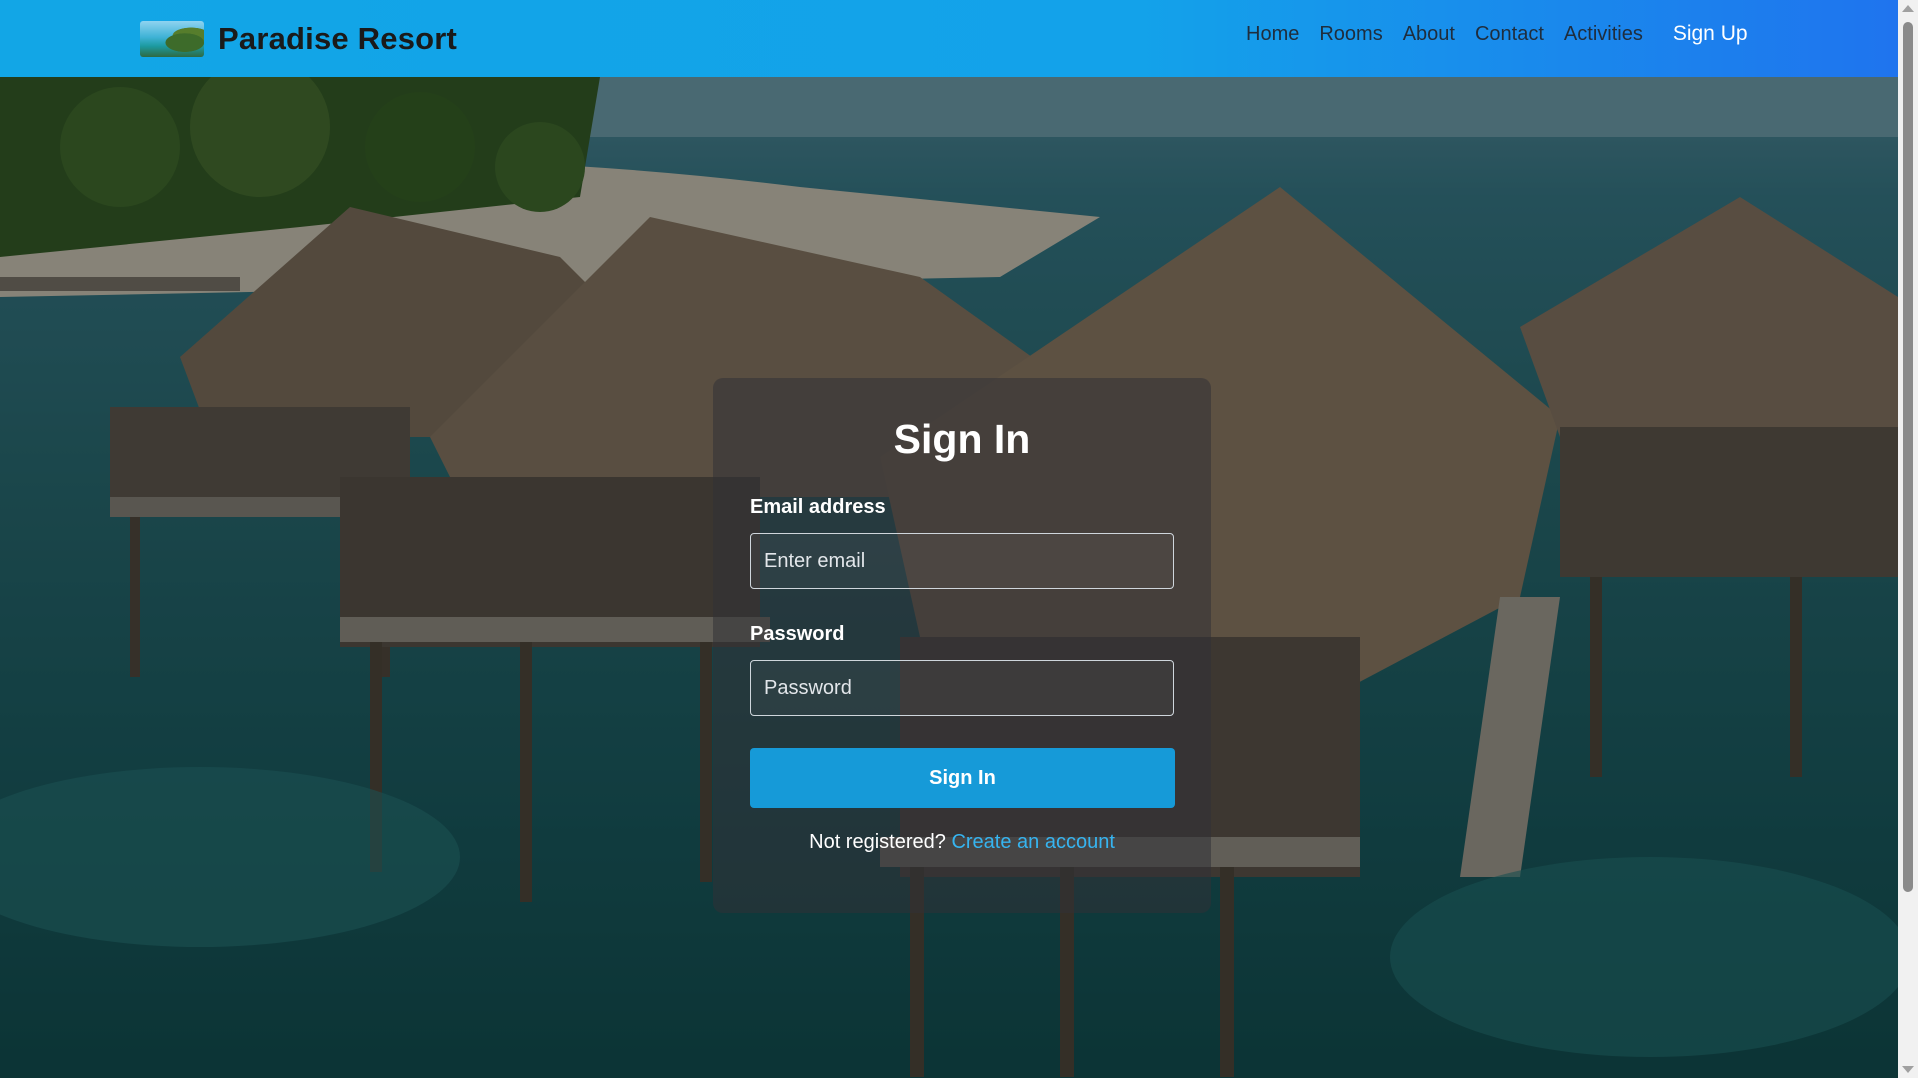 The height and width of the screenshot is (1078, 1918). Describe the element at coordinates (1350, 34) in the screenshot. I see `nav-rooms: Rooms` at that location.